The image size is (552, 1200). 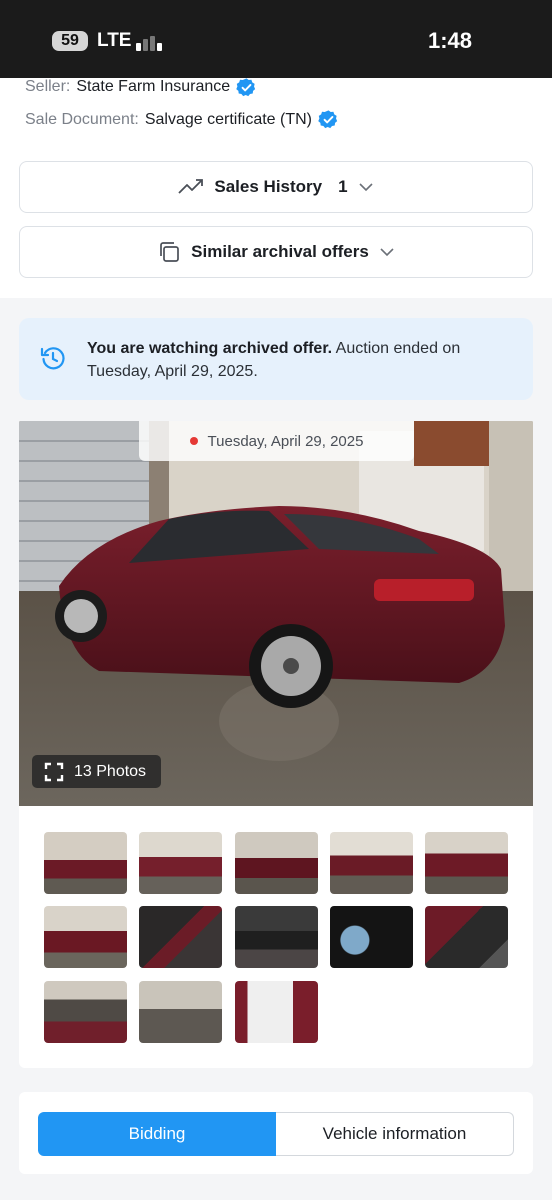 I want to click on sales-history-button: Sales History 1, so click(x=276, y=187).